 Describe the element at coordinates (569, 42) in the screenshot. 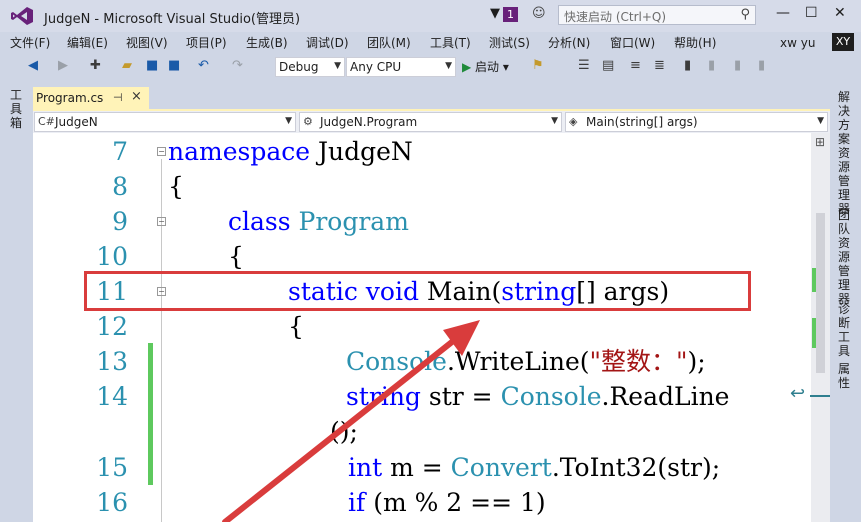

I see `menu-analyze: 分析(N)` at that location.